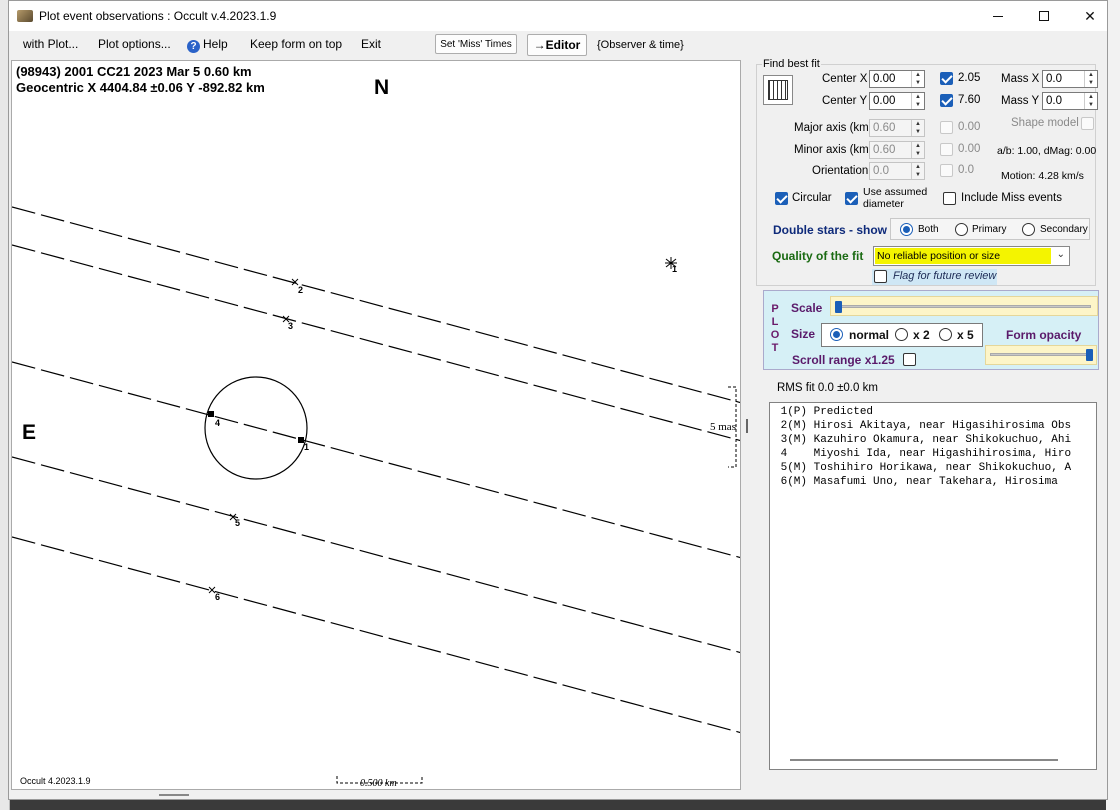 This screenshot has width=1120, height=810. Describe the element at coordinates (1089, 355) in the screenshot. I see `opacity-slider-thumb` at that location.